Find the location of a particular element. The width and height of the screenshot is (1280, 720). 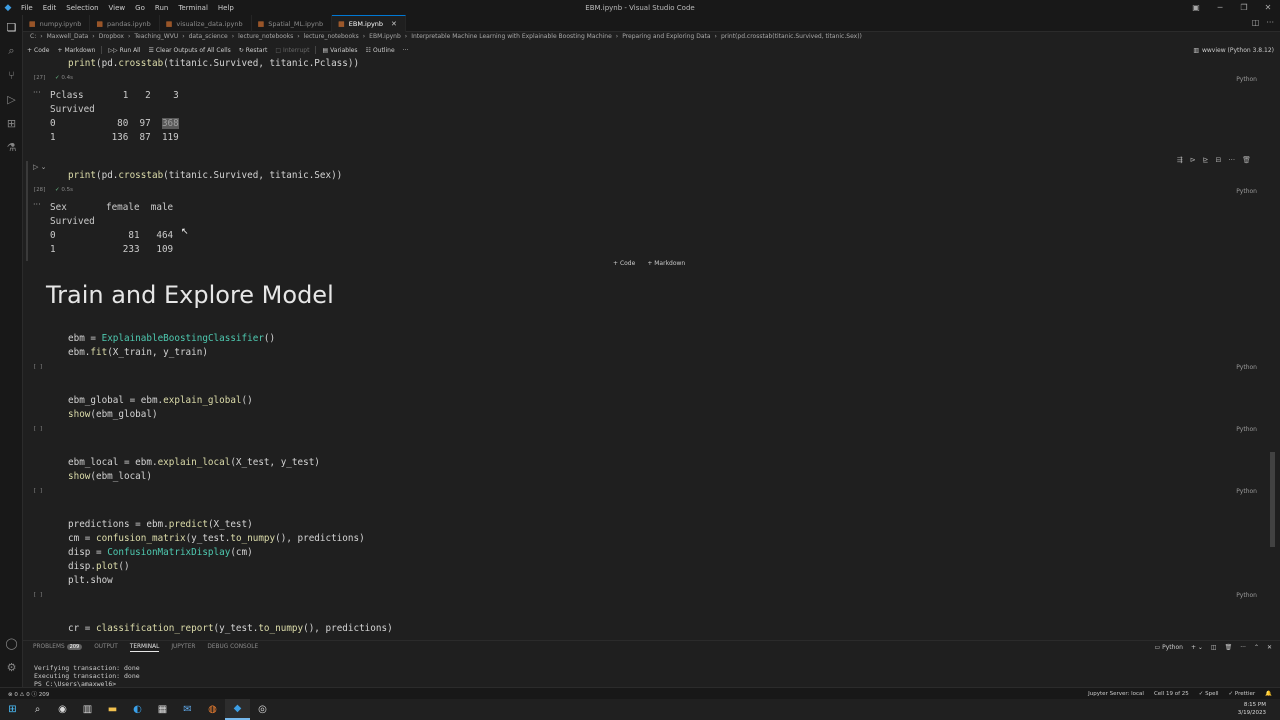

breadcrumb-item: Teaching_WVU is located at coordinates (156, 38).